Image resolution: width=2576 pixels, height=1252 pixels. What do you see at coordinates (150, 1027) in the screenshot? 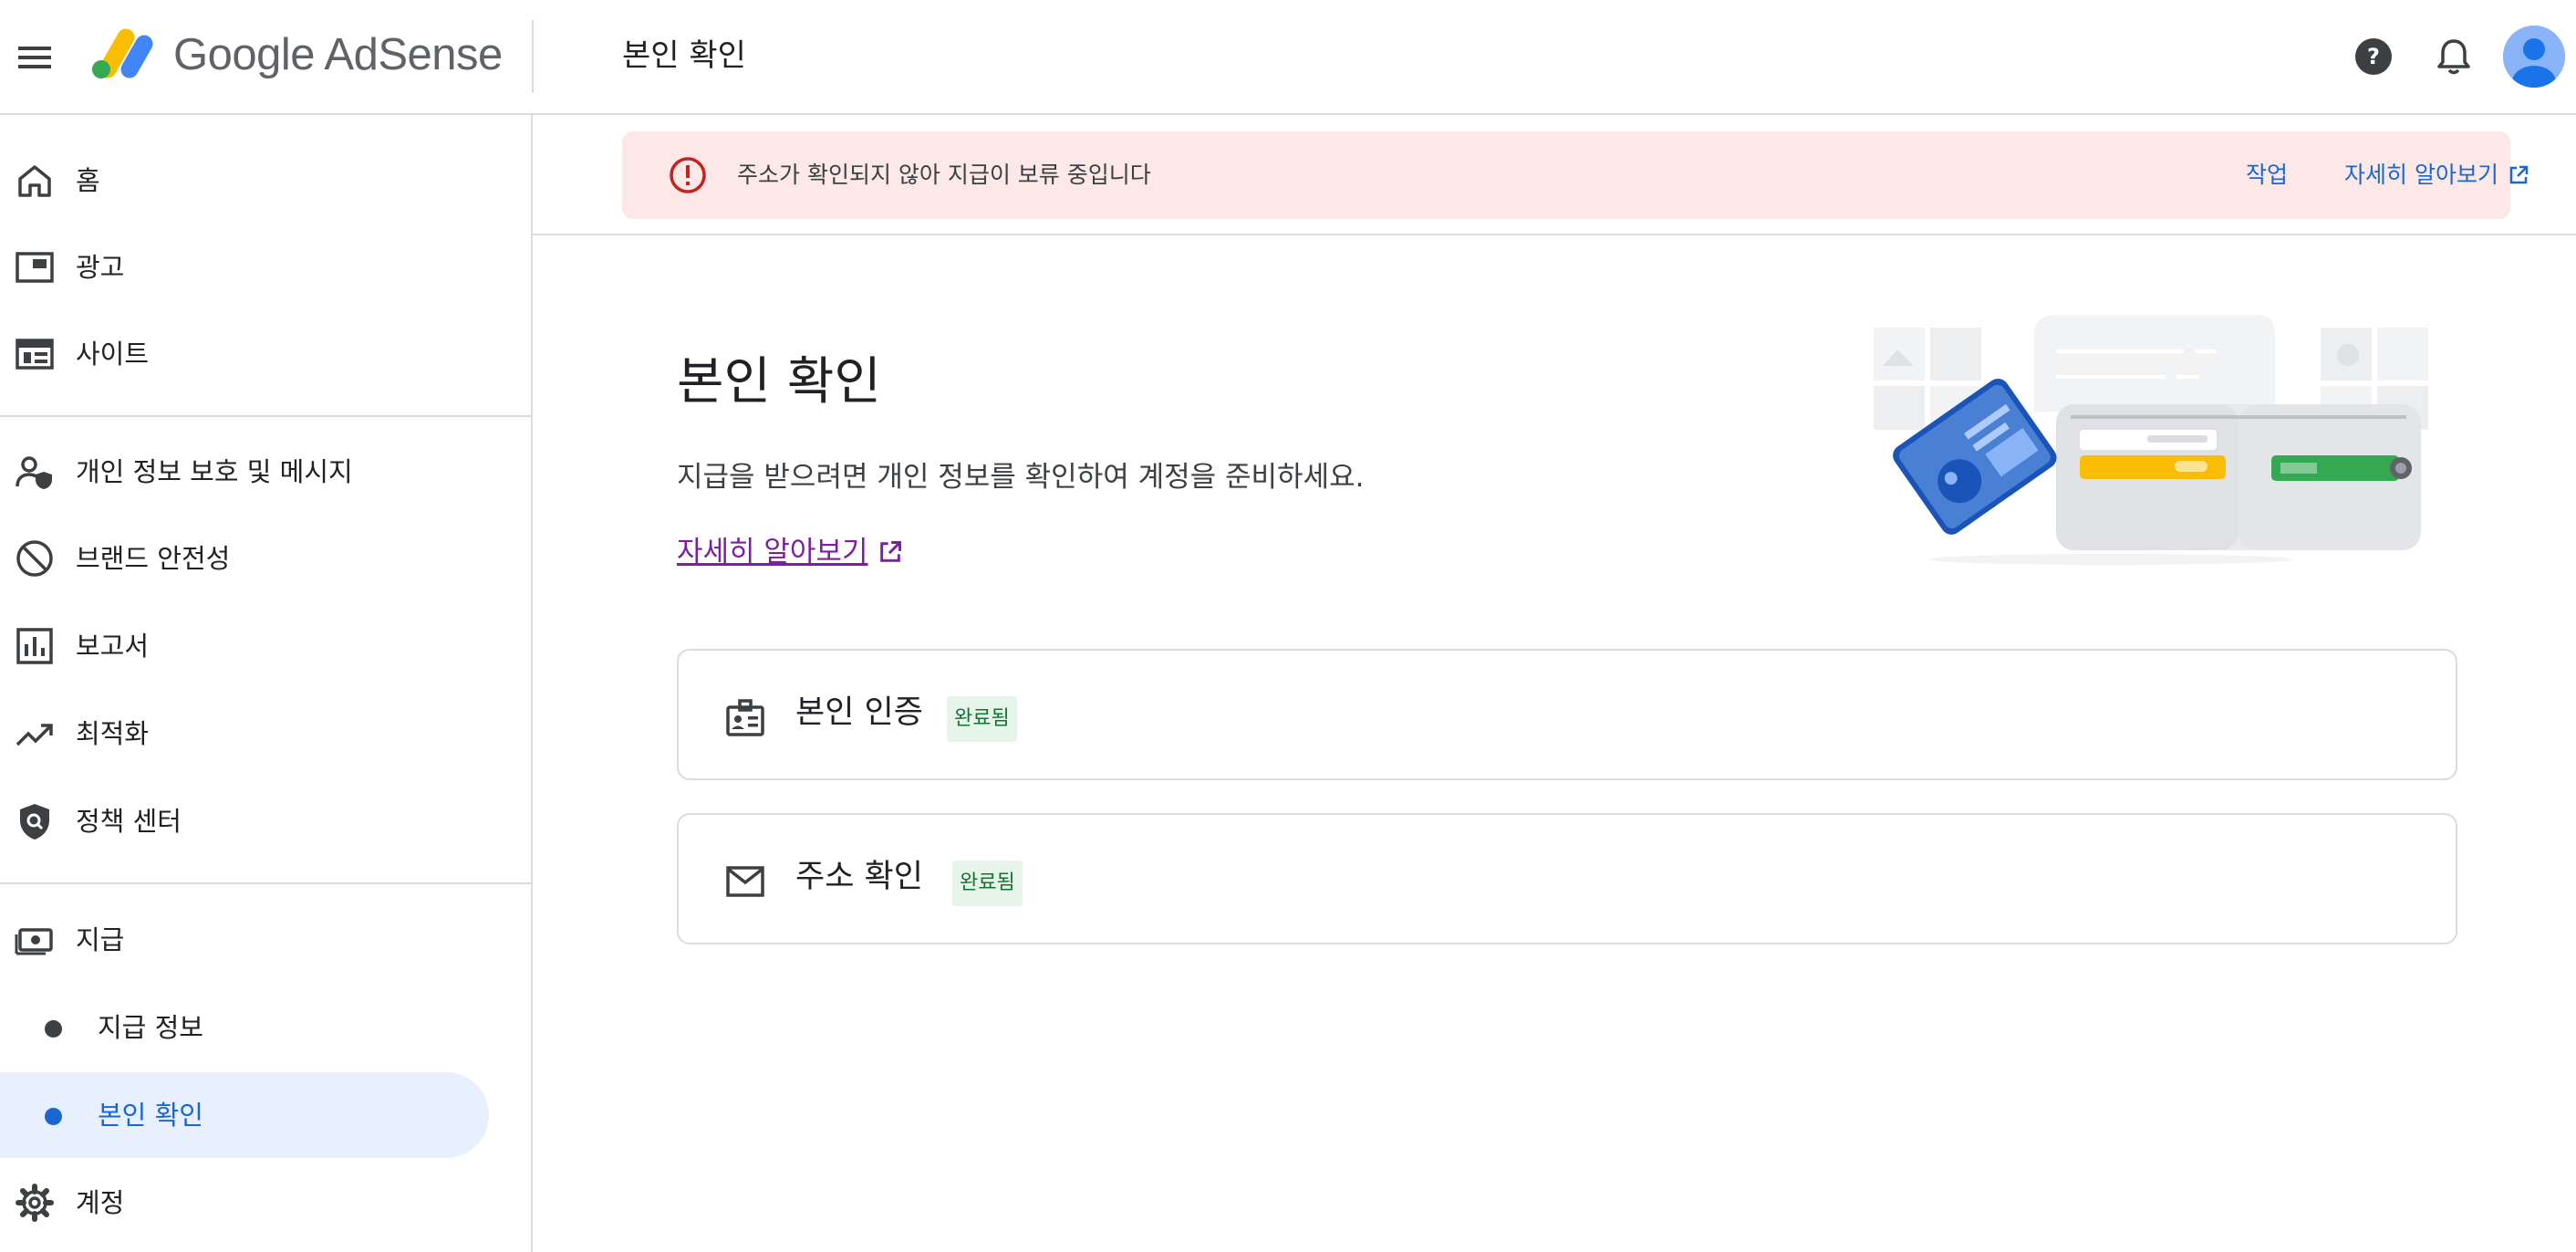
I see `sidebar-item-label: 지급 정보` at bounding box center [150, 1027].